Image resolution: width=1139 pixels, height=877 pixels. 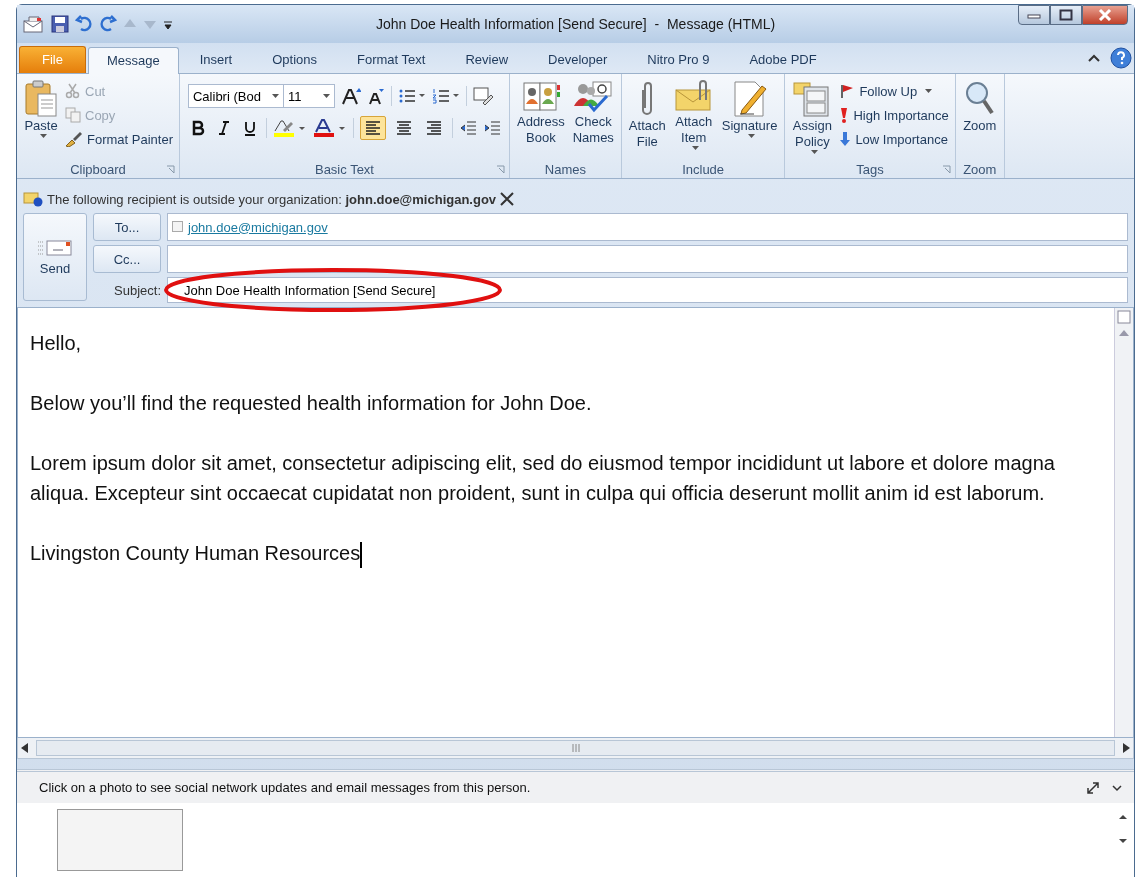 What do you see at coordinates (119, 139) in the screenshot?
I see `ribbon-button: Format Painter` at bounding box center [119, 139].